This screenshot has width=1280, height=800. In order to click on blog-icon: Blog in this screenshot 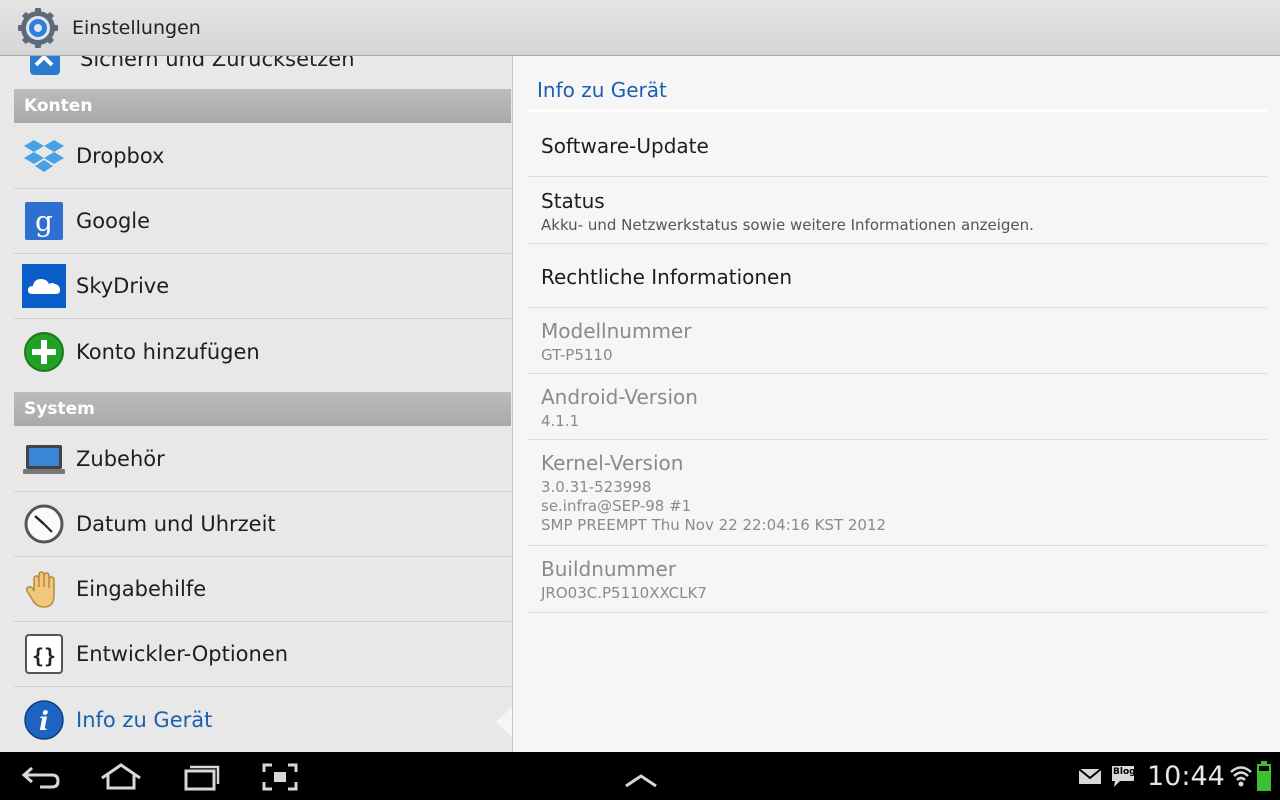, I will do `click(1123, 776)`.